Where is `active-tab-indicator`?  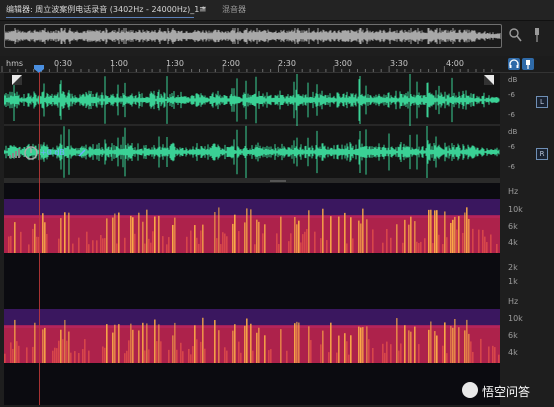
active-tab-indicator is located at coordinates (100, 17).